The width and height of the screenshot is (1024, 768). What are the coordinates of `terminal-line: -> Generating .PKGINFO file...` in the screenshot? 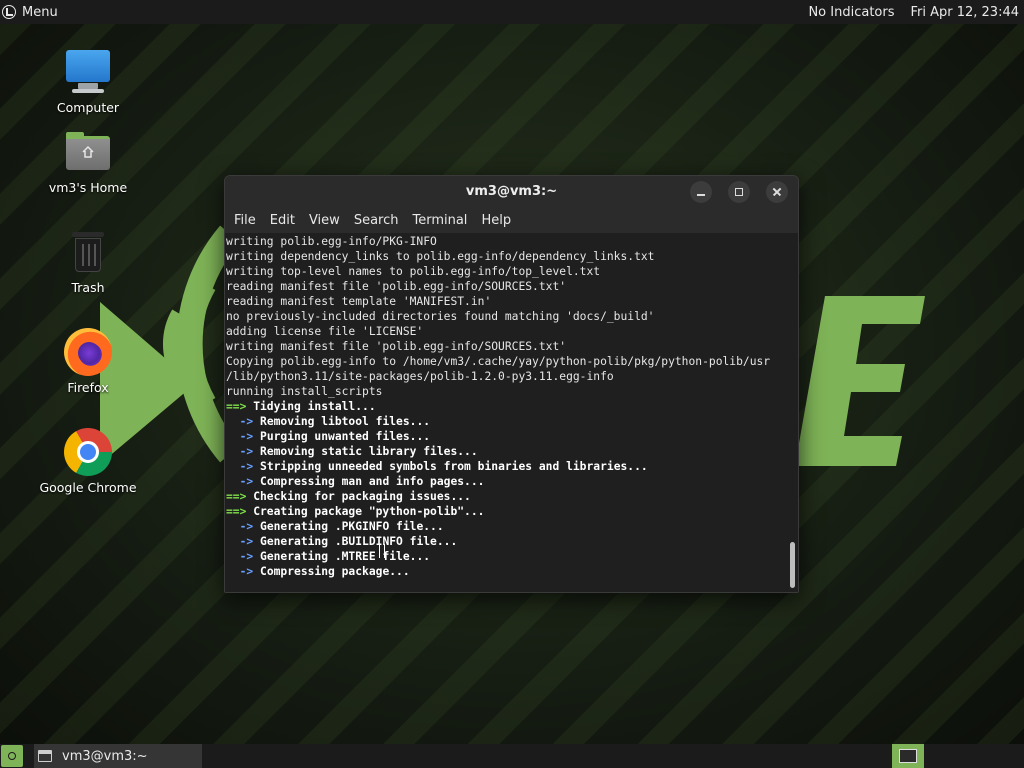 It's located at (505, 526).